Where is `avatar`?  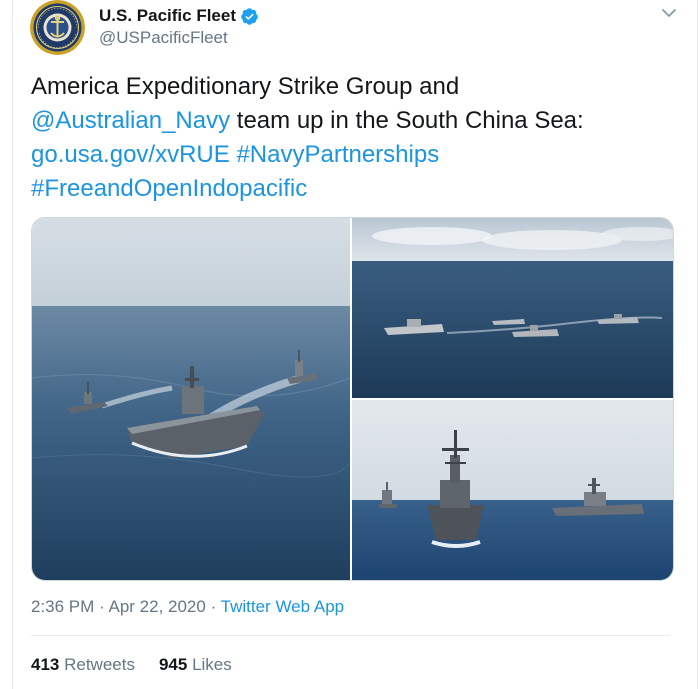
avatar is located at coordinates (57, 27).